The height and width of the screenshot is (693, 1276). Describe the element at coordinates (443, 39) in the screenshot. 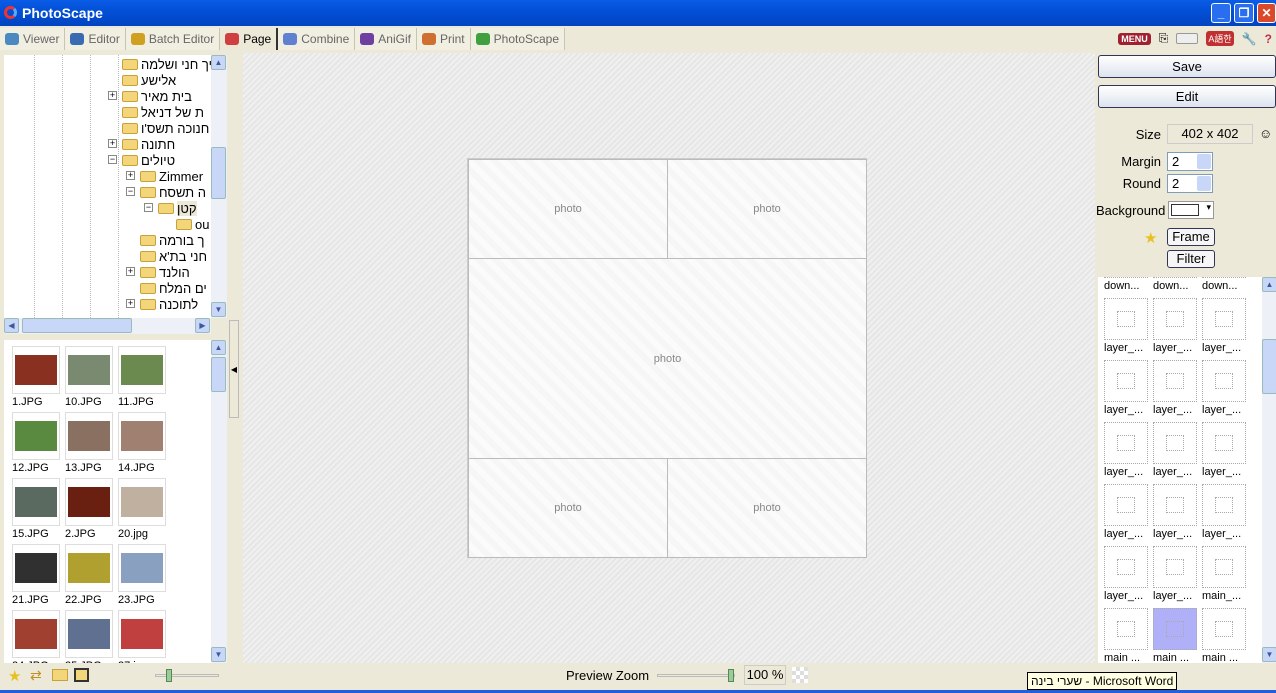

I see `tab-print: Print` at that location.